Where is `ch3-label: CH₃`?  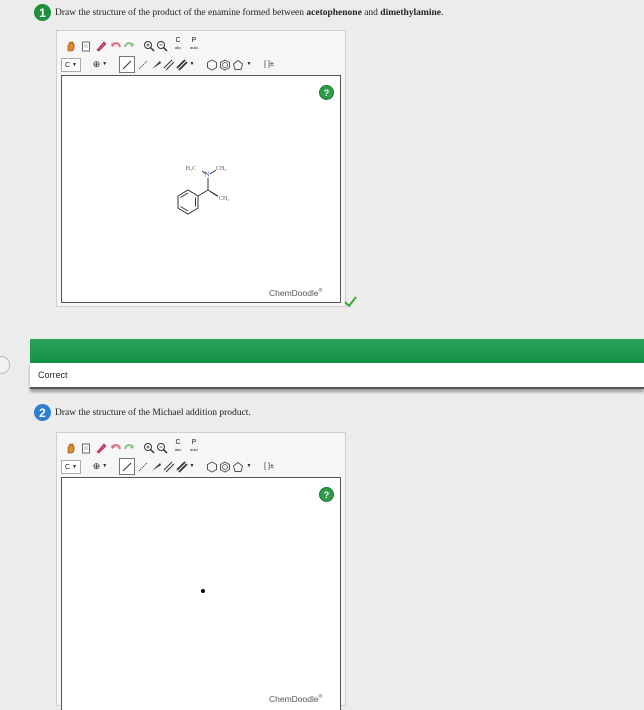
ch3-label: CH₃ is located at coordinates (221, 169).